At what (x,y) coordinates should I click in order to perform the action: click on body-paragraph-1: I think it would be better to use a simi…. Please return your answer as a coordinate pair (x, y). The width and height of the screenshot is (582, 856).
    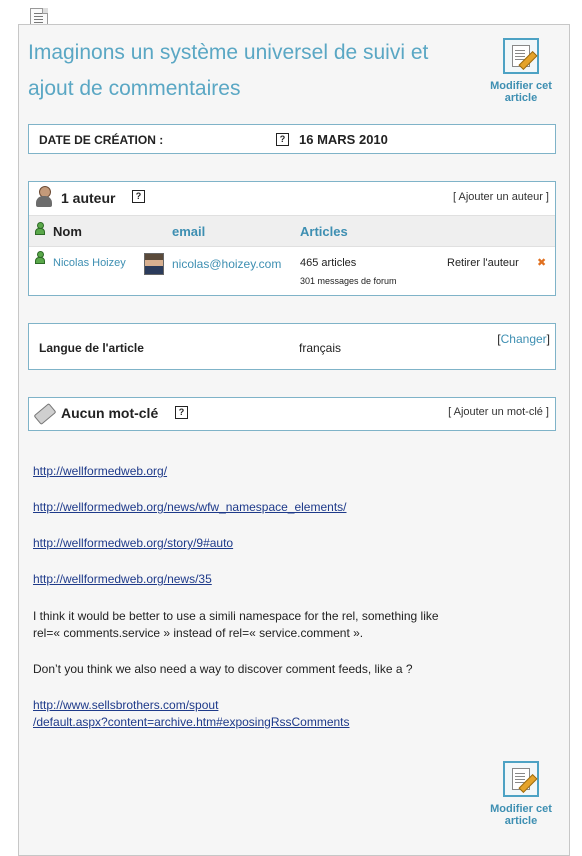
    Looking at the image, I should click on (278, 625).